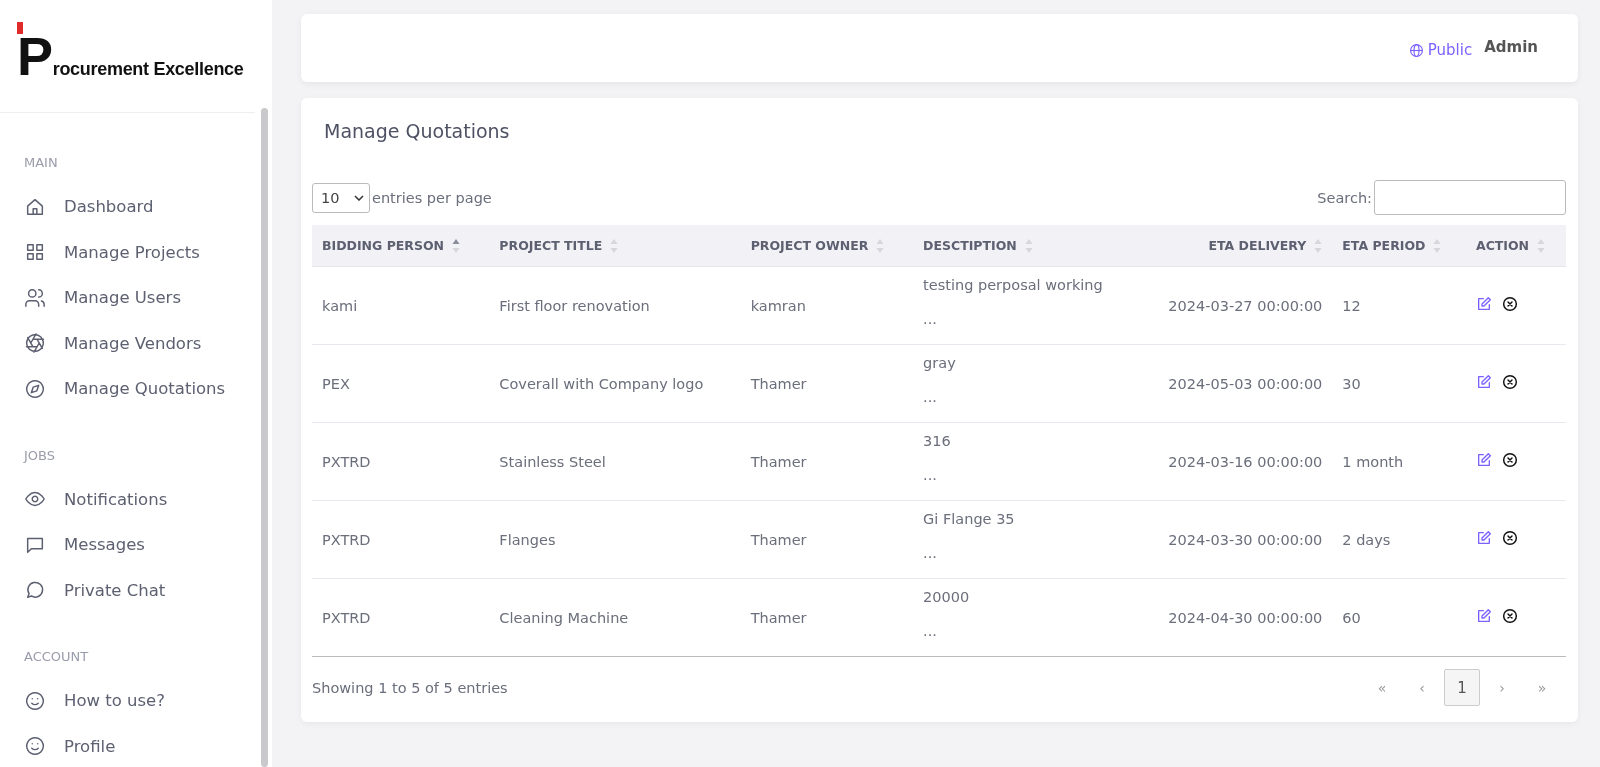 The height and width of the screenshot is (767, 1600). I want to click on section-title: MAIN, so click(41, 162).